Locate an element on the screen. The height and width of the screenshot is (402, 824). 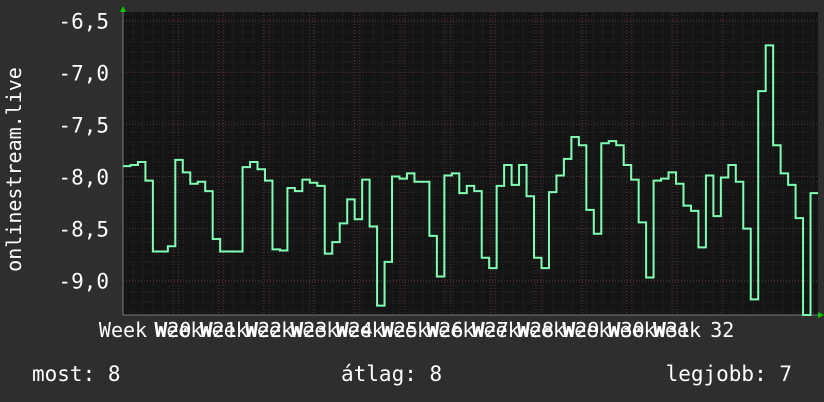
y-axis-label: onlinestream.live is located at coordinates (14, 169).